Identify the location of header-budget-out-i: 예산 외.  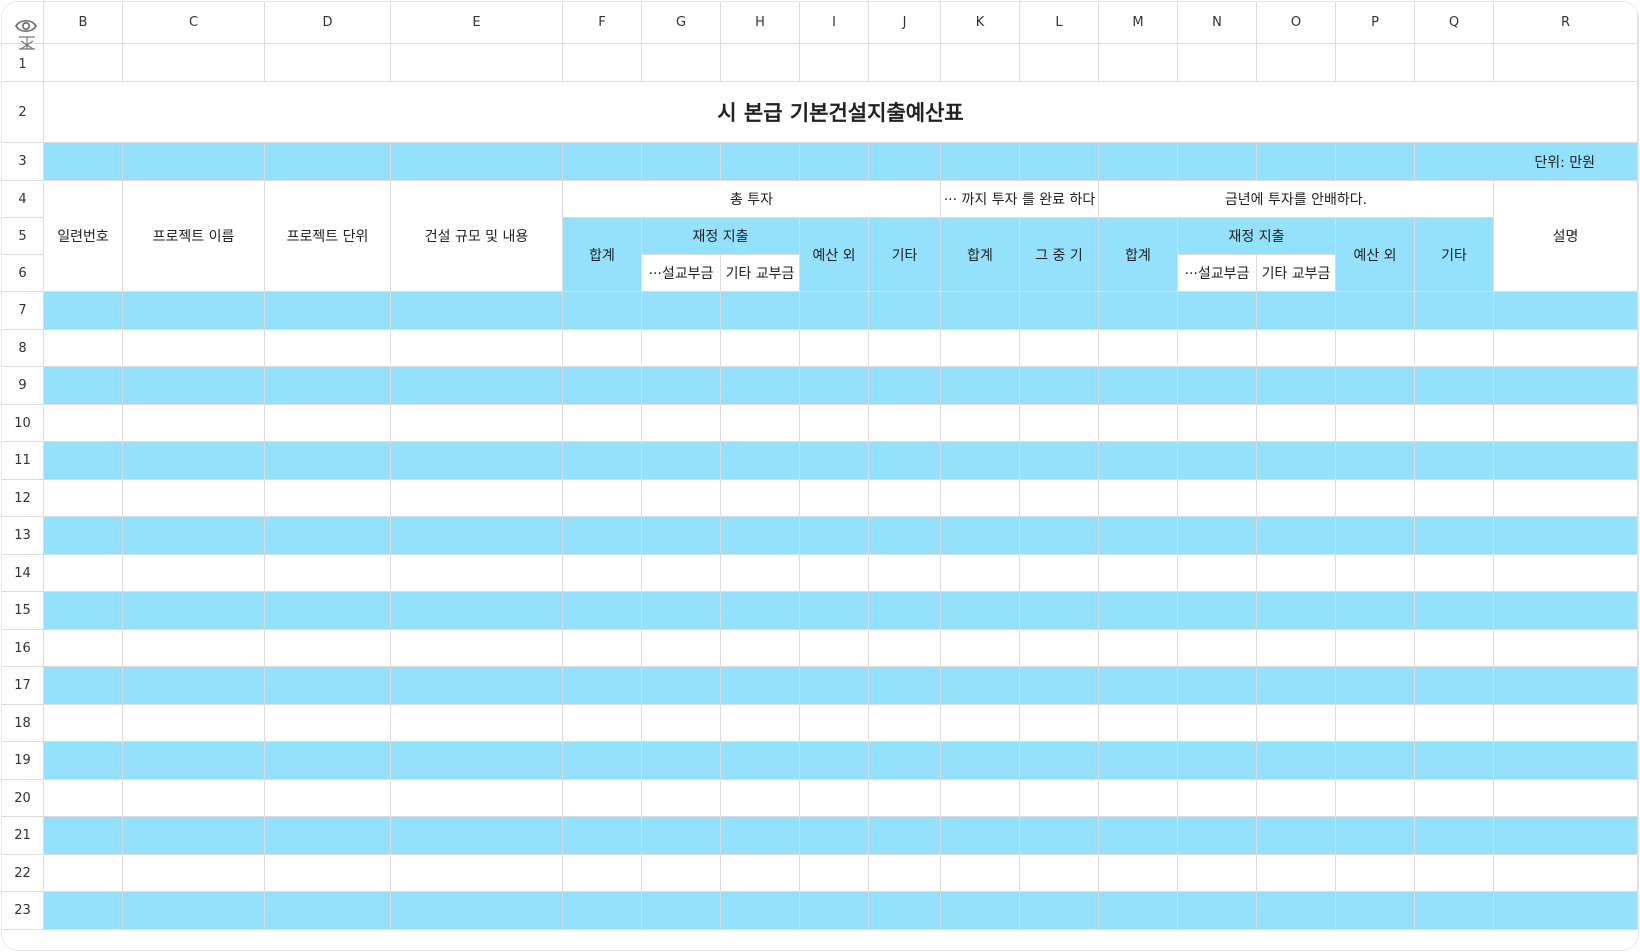
(834, 255).